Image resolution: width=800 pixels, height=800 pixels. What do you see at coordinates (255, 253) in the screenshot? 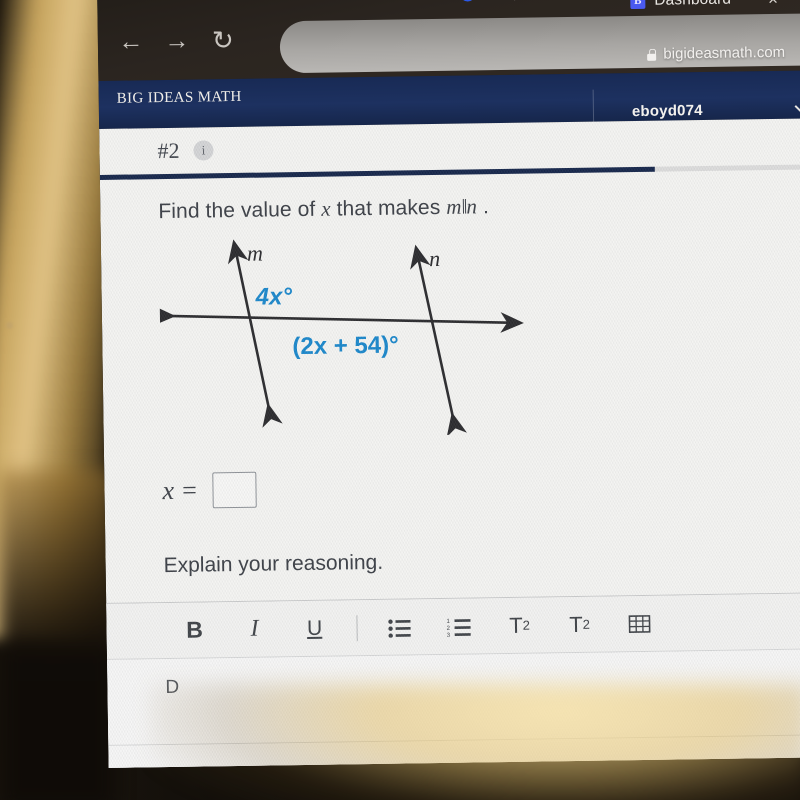
I see `label-m: m` at bounding box center [255, 253].